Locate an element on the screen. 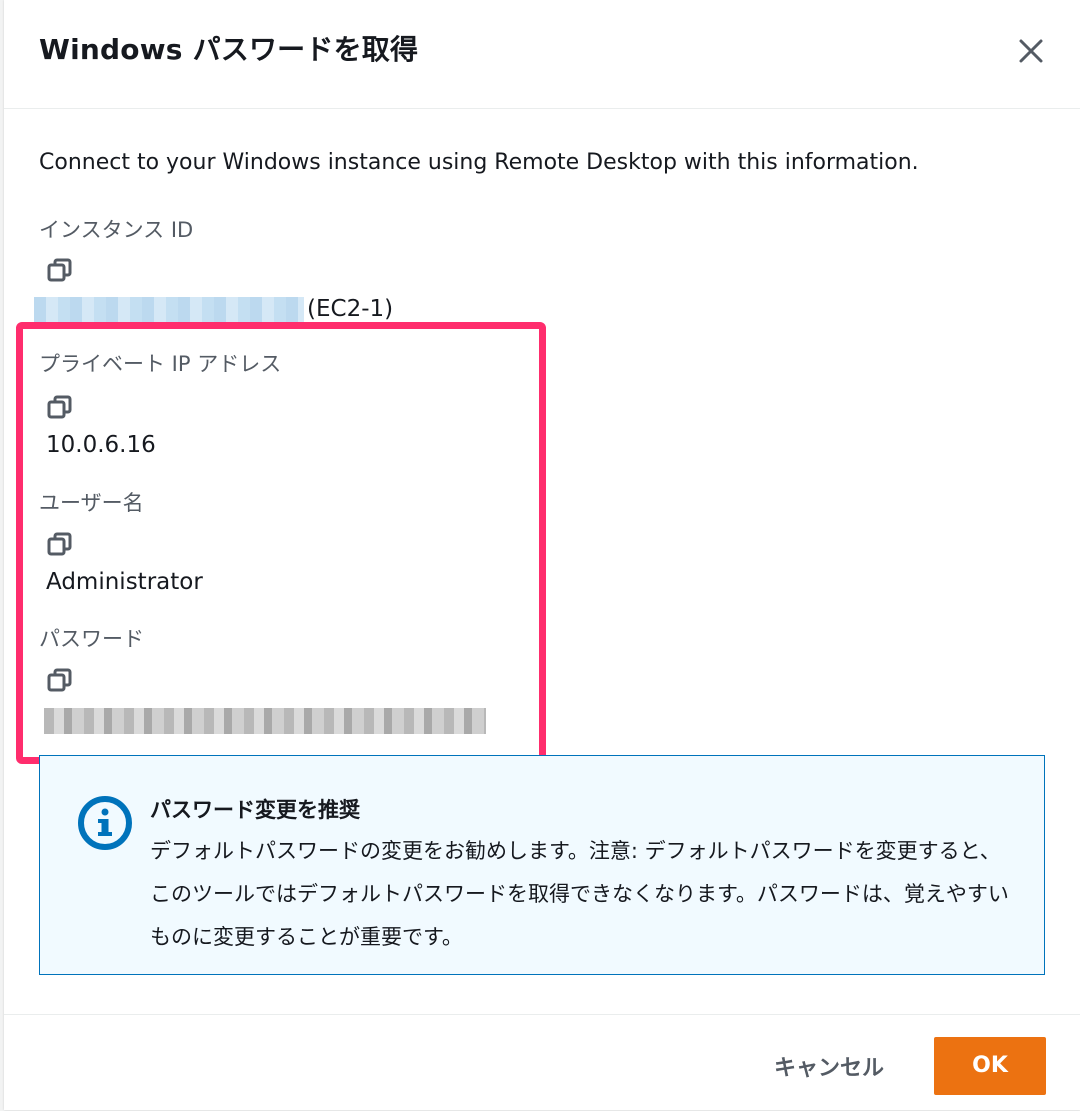 This screenshot has height=1111, width=1080. copy-username-button is located at coordinates (60, 544).